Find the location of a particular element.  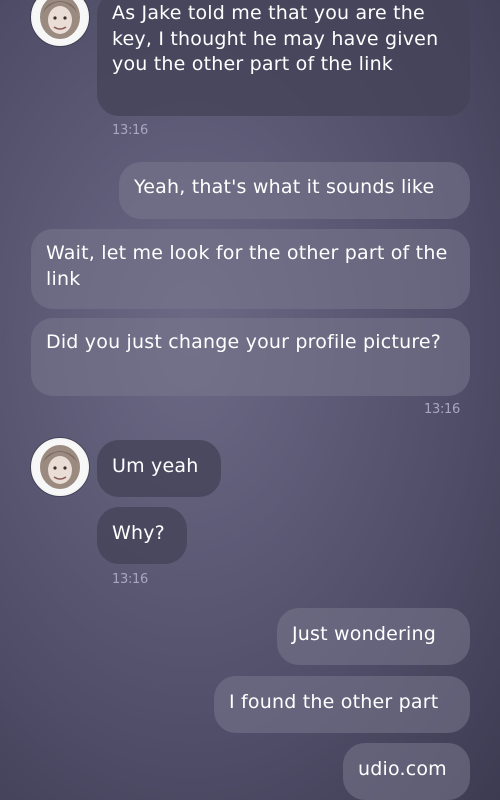

message-text: I found the other part is located at coordinates (334, 702).